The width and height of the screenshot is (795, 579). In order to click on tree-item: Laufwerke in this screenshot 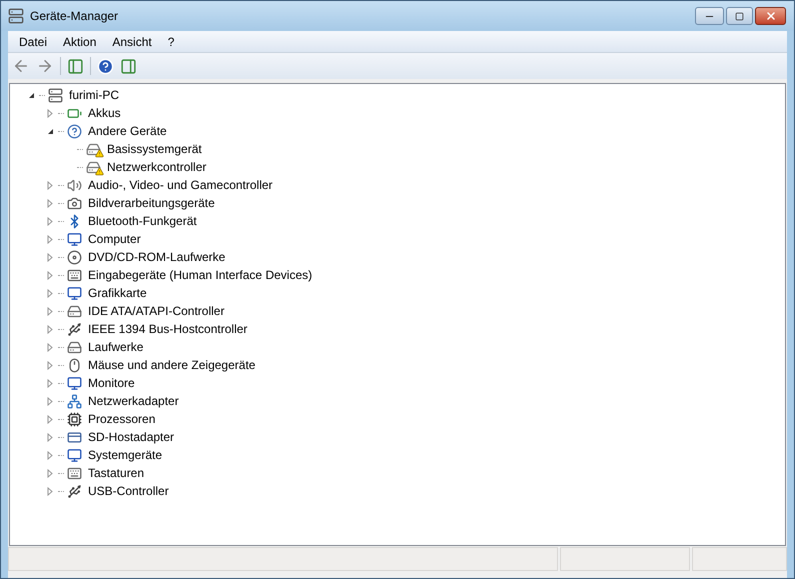, I will do `click(116, 347)`.